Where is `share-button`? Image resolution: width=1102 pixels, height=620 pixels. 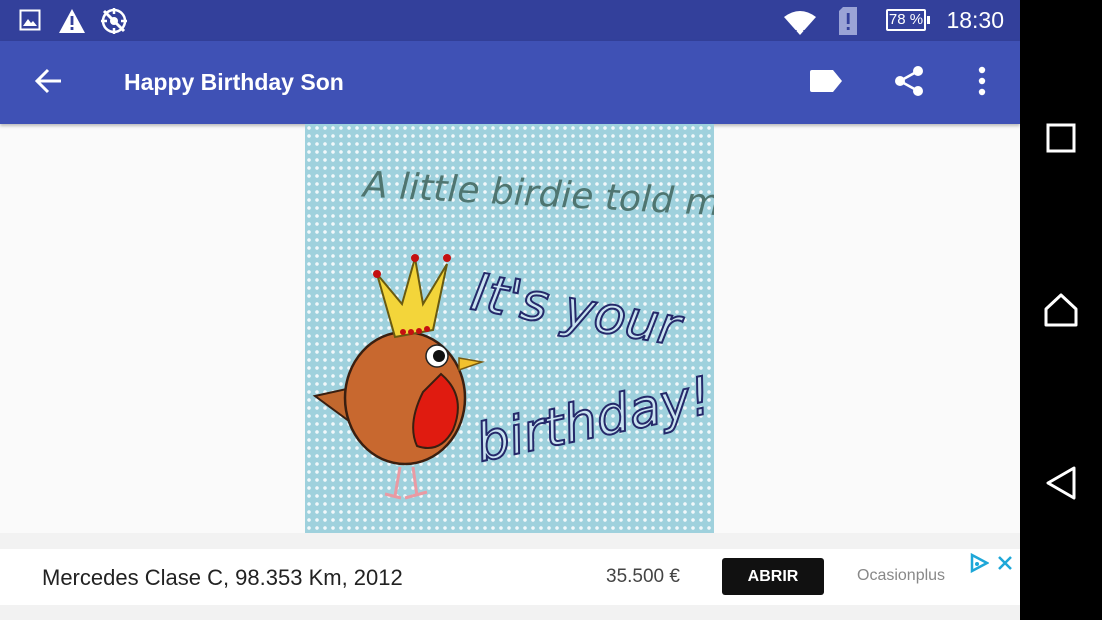 share-button is located at coordinates (909, 83).